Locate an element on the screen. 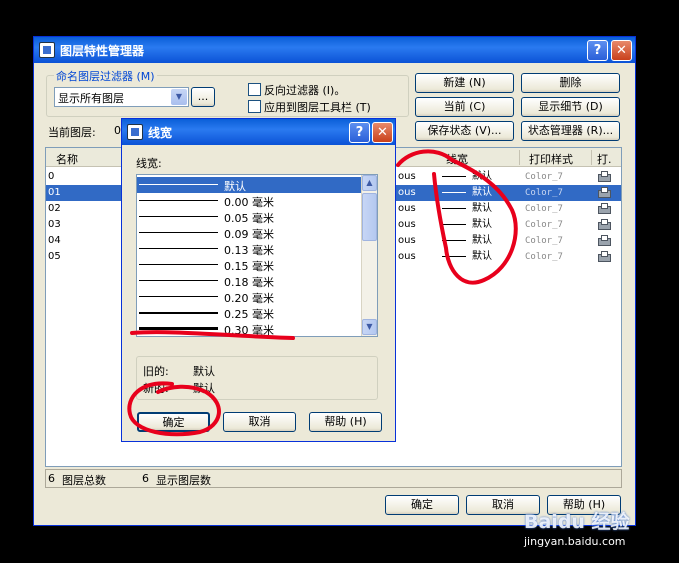 The image size is (679, 563). lineweight-item-label: 0.18 毫米 is located at coordinates (249, 282).